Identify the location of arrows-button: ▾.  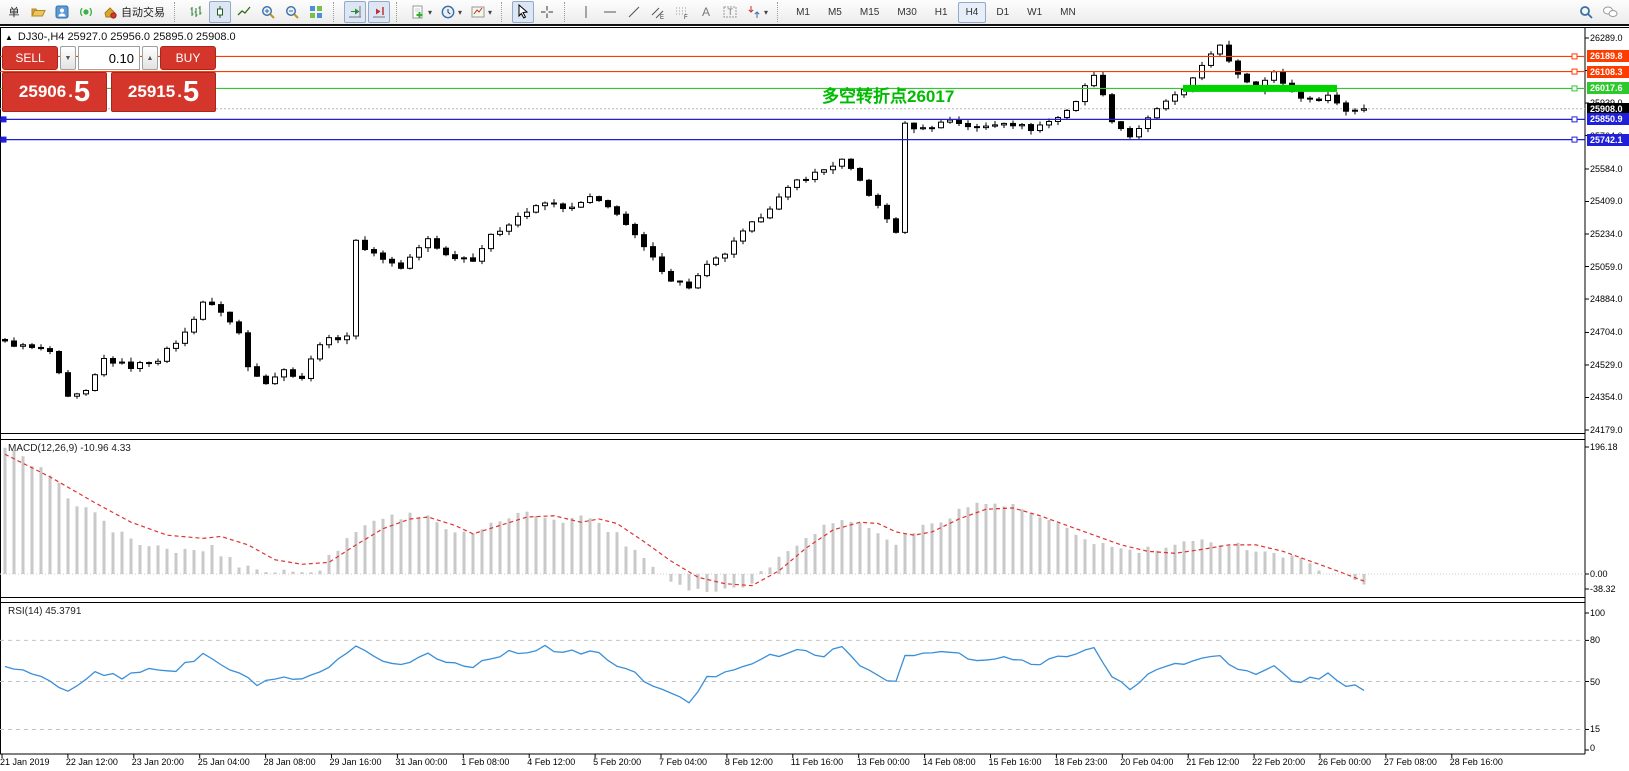
(757, 12).